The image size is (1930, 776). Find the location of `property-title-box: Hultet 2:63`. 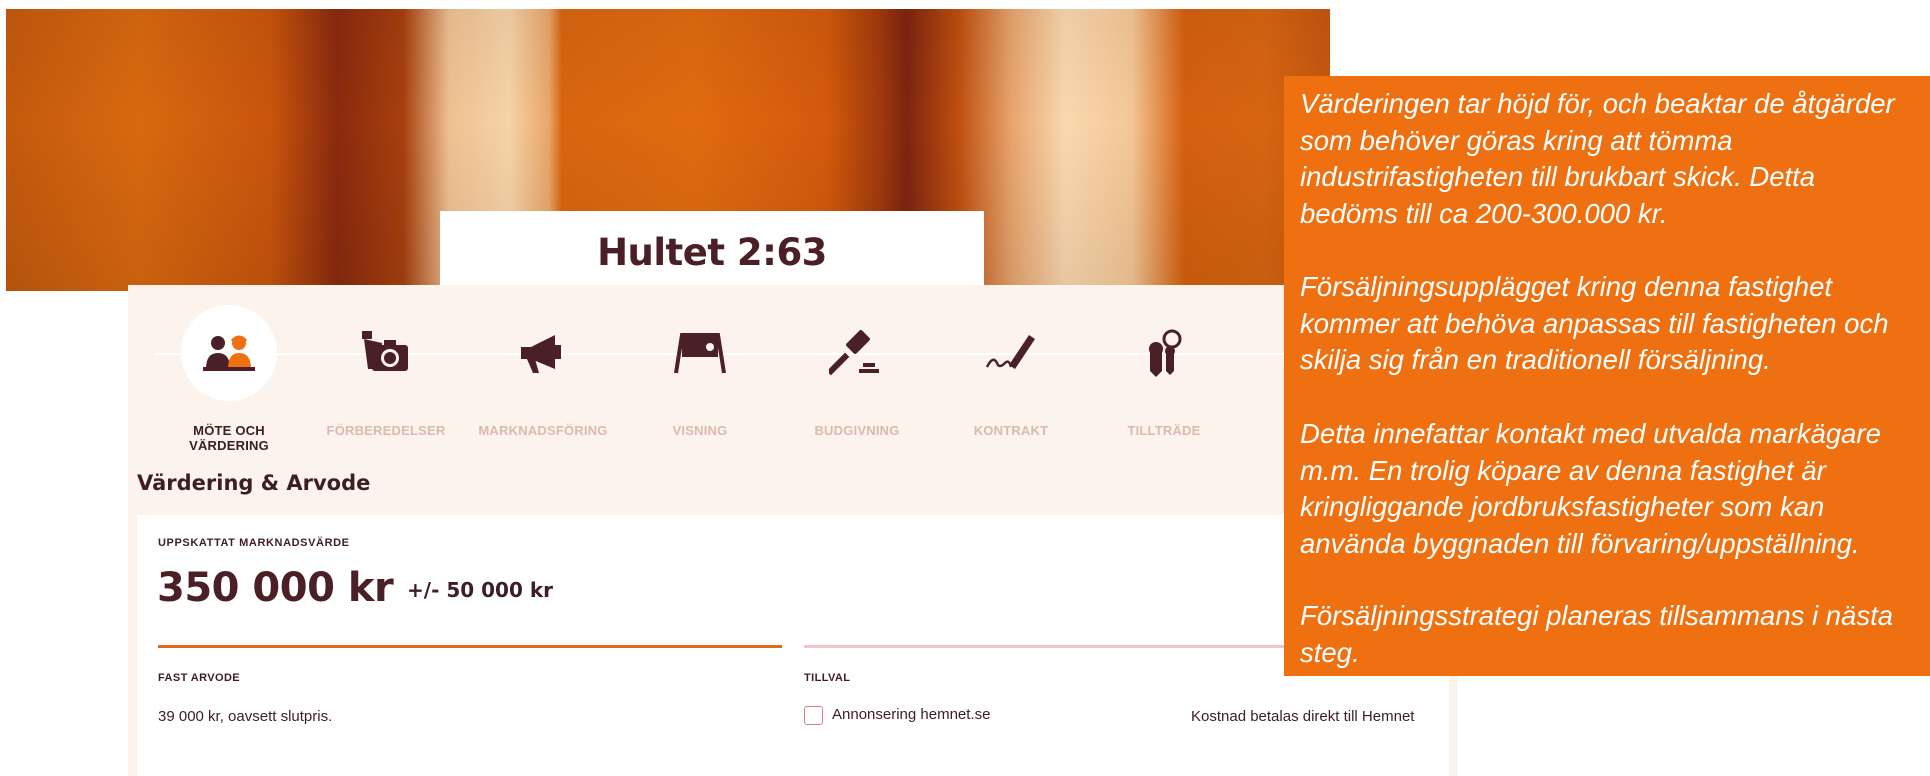

property-title-box: Hultet 2:63 is located at coordinates (712, 249).